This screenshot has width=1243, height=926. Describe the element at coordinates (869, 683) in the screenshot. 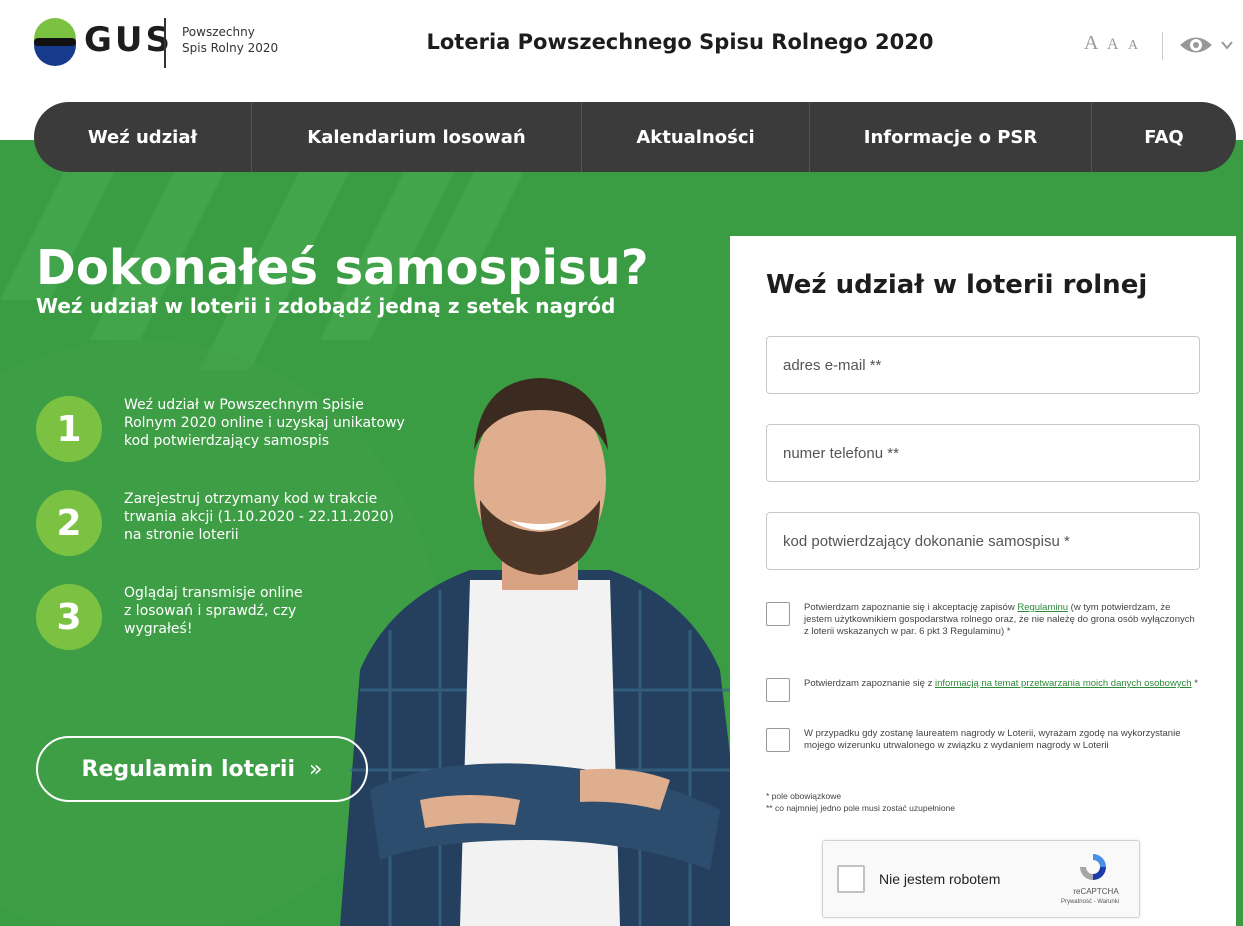

I see `consent-text-part: Potwierdzam zapoznanie się z` at that location.